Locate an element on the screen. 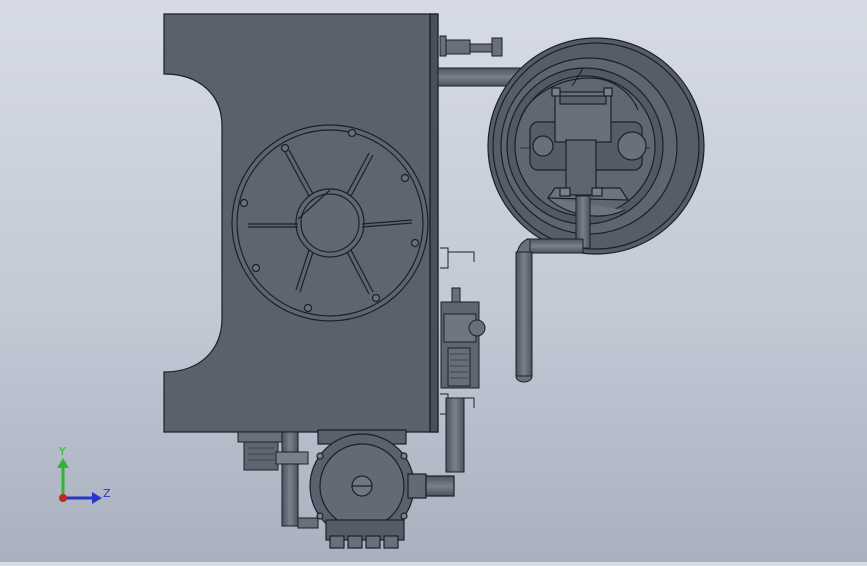  z-axis-label: Z is located at coordinates (107, 493).